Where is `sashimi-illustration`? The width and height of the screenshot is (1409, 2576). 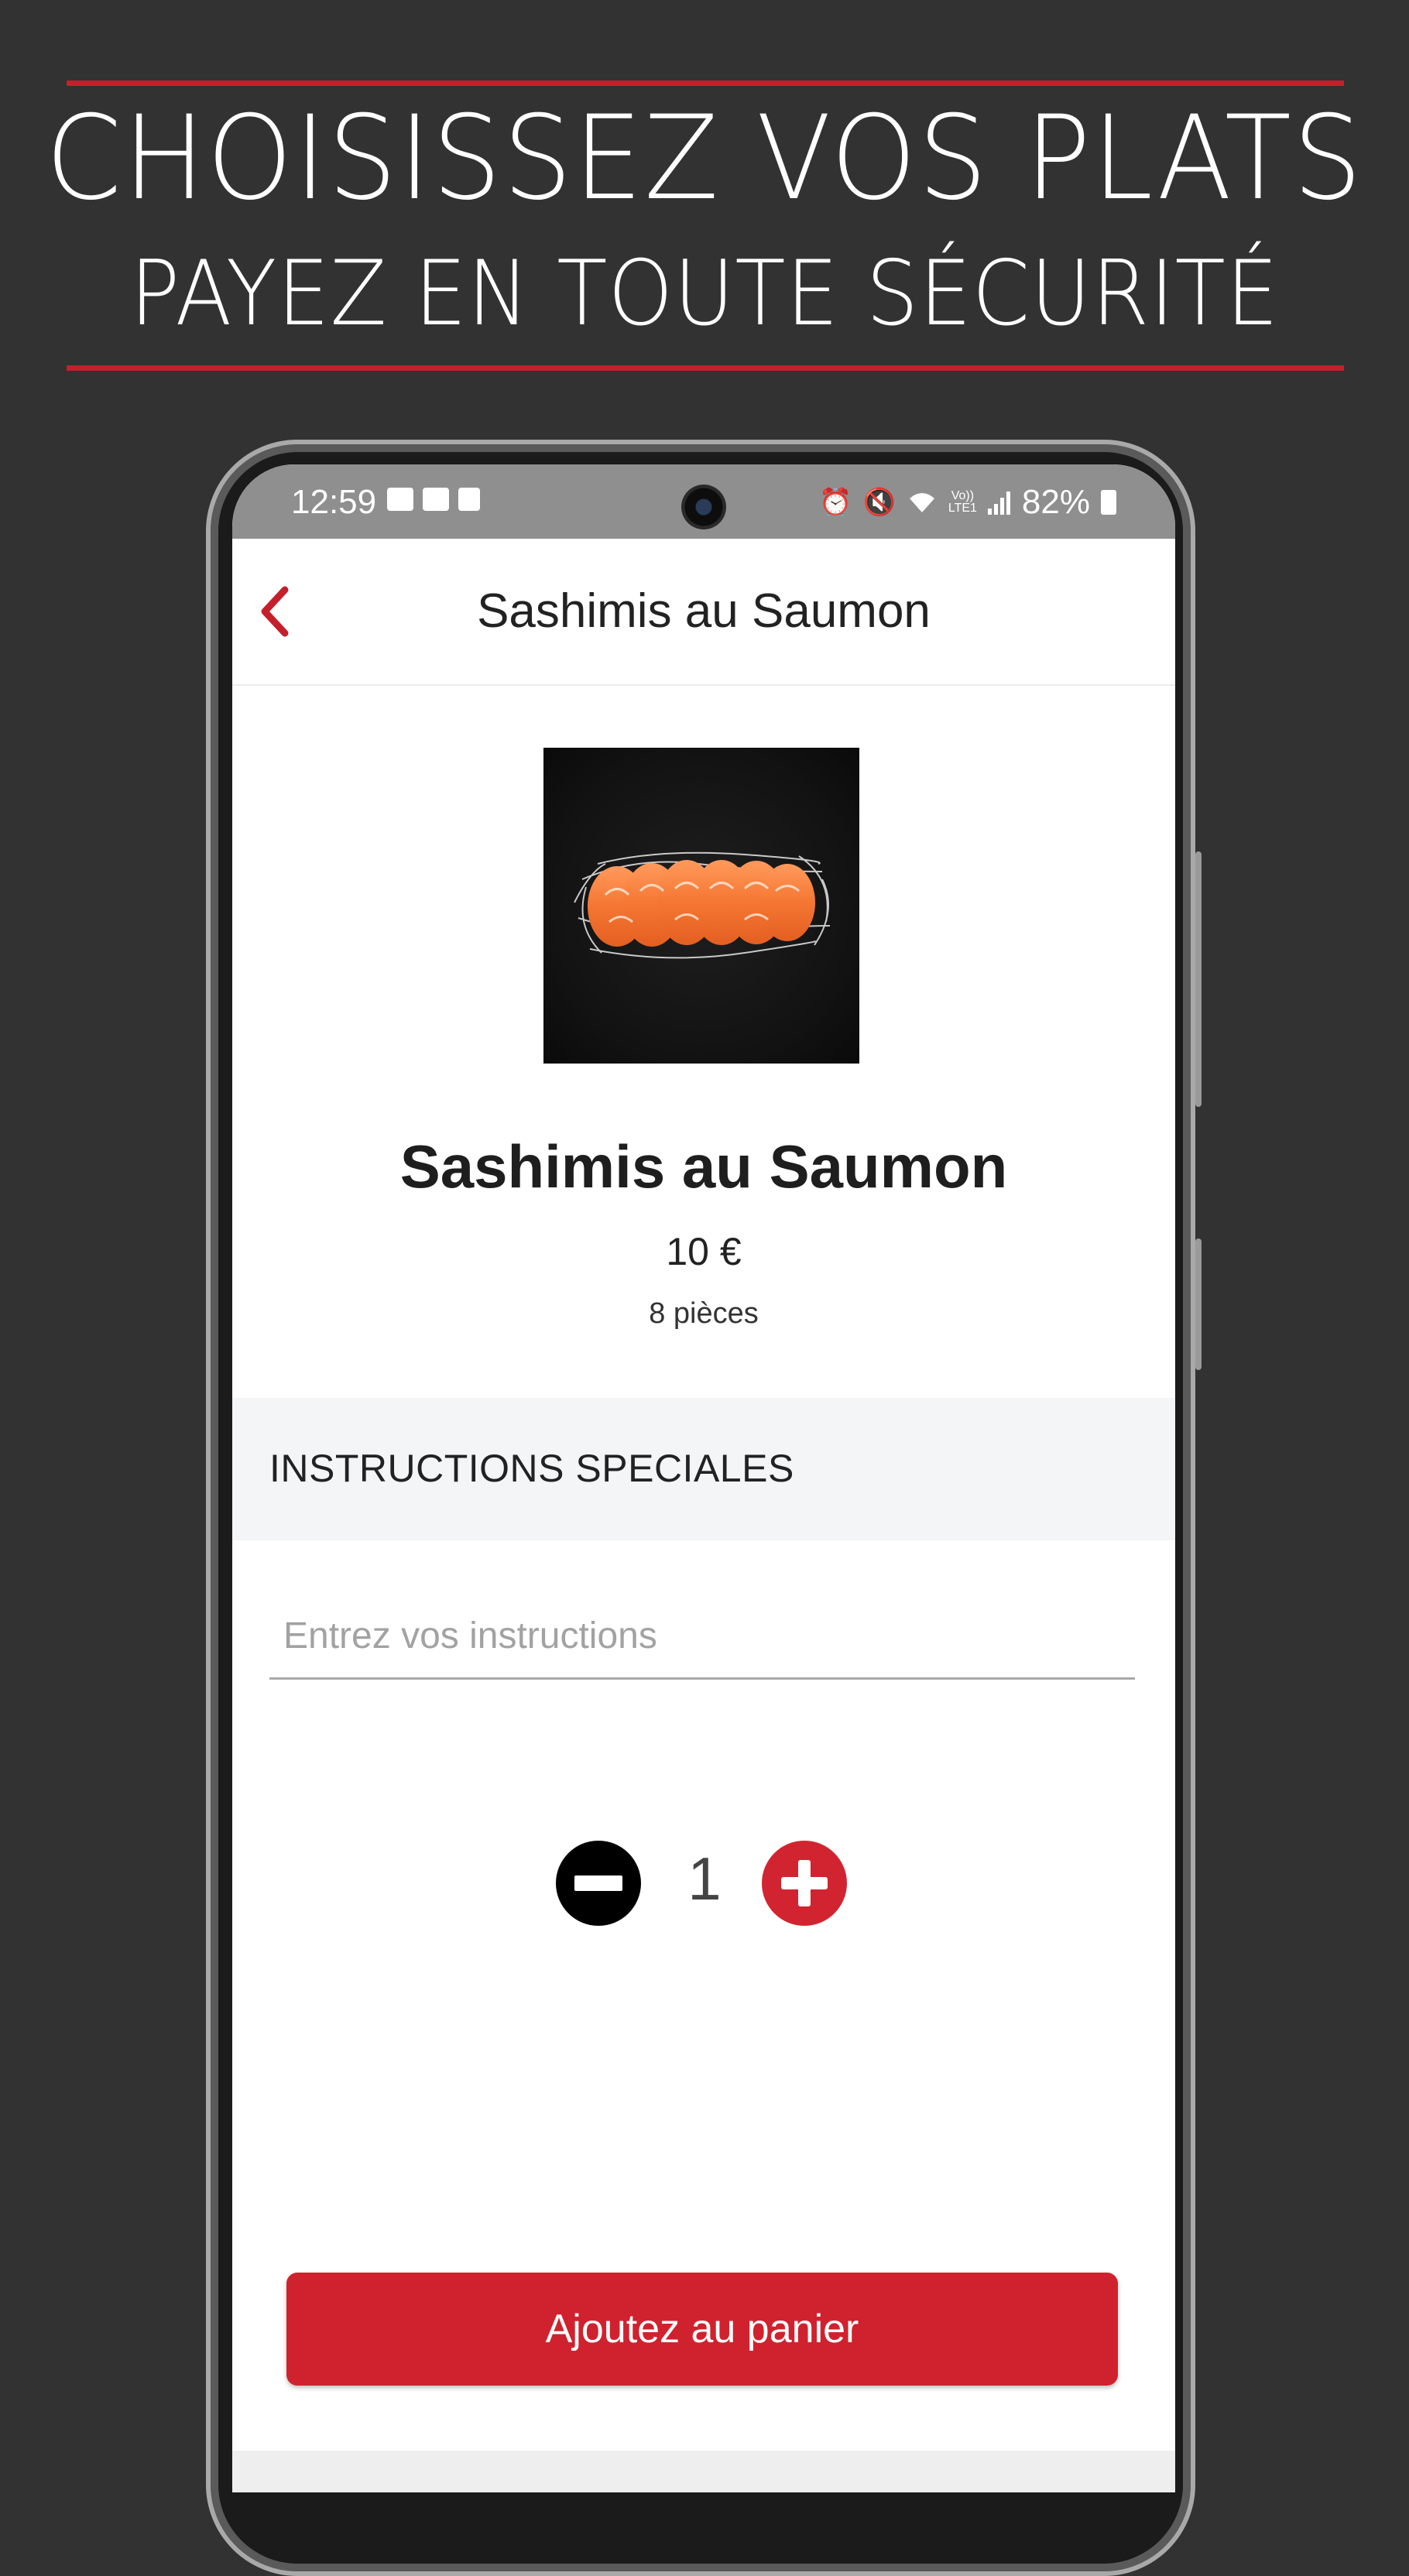 sashimi-illustration is located at coordinates (702, 905).